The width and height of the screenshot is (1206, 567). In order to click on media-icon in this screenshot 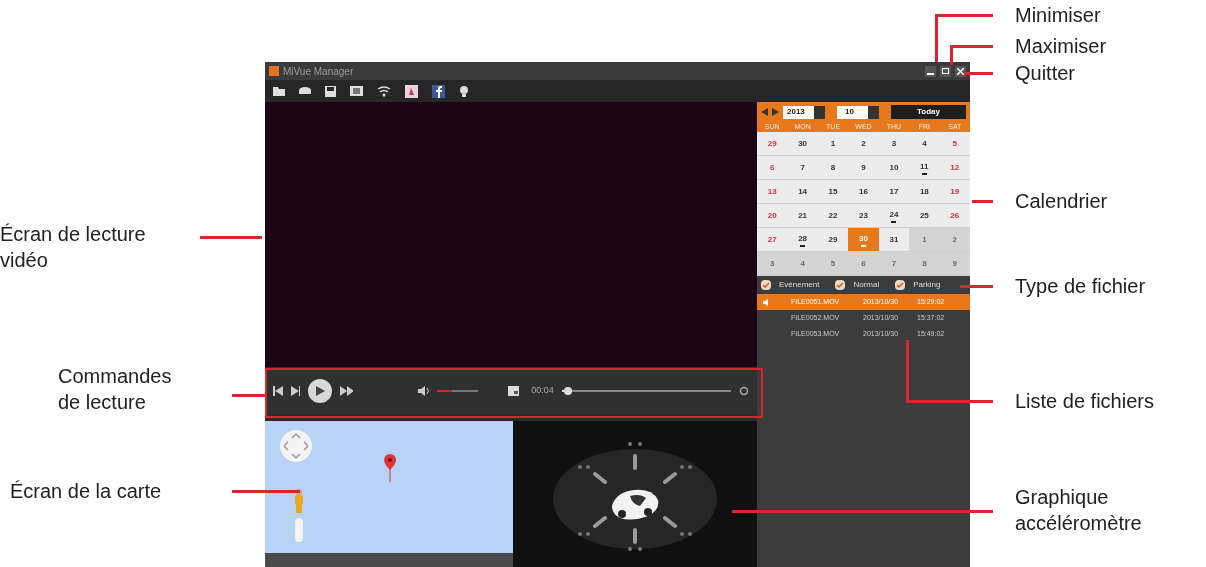, I will do `click(411, 91)`.